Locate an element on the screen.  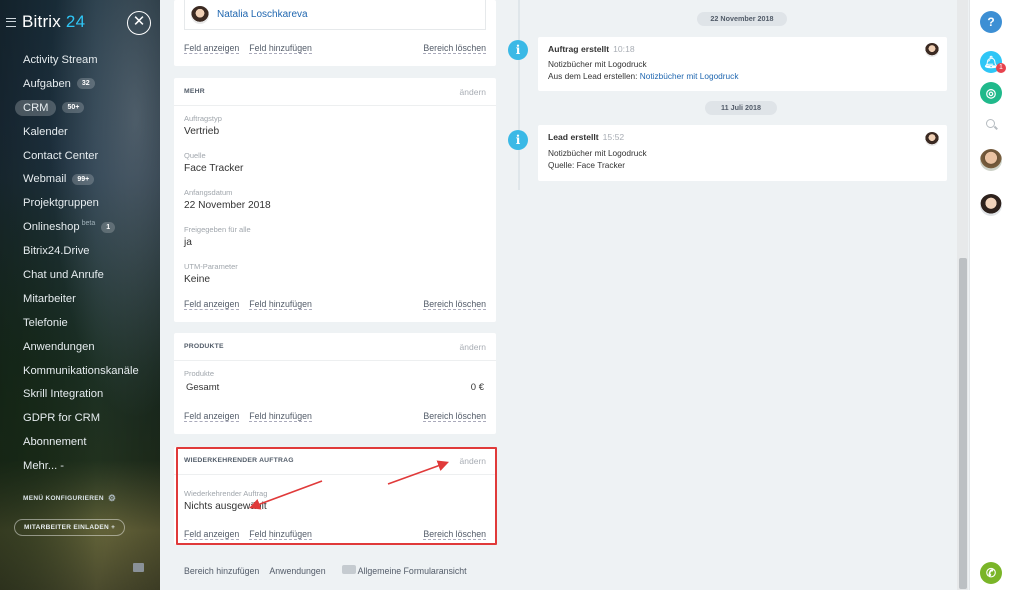
sidebar-item: Telefonie is located at coordinates (80, 323).